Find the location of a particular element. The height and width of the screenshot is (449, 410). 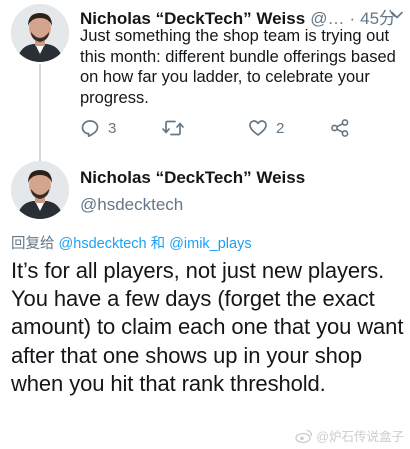

thread-connector-line is located at coordinates (40, 115).